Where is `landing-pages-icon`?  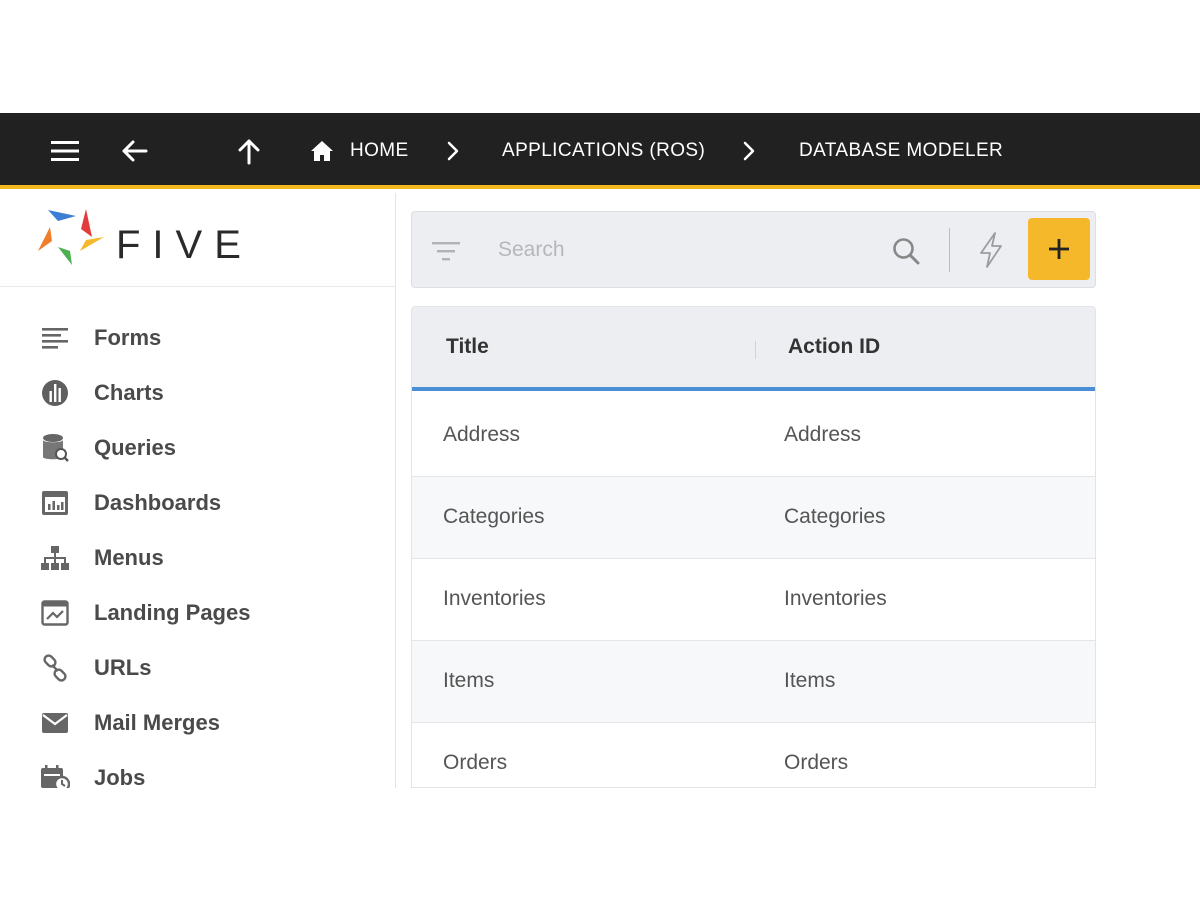
landing-pages-icon is located at coordinates (55, 613).